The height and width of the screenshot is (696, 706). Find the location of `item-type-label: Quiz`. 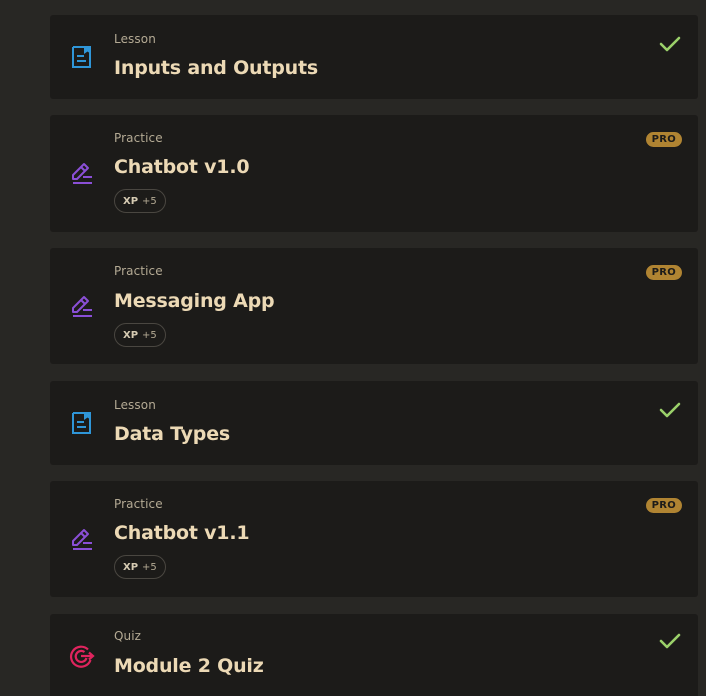

item-type-label: Quiz is located at coordinates (128, 636).